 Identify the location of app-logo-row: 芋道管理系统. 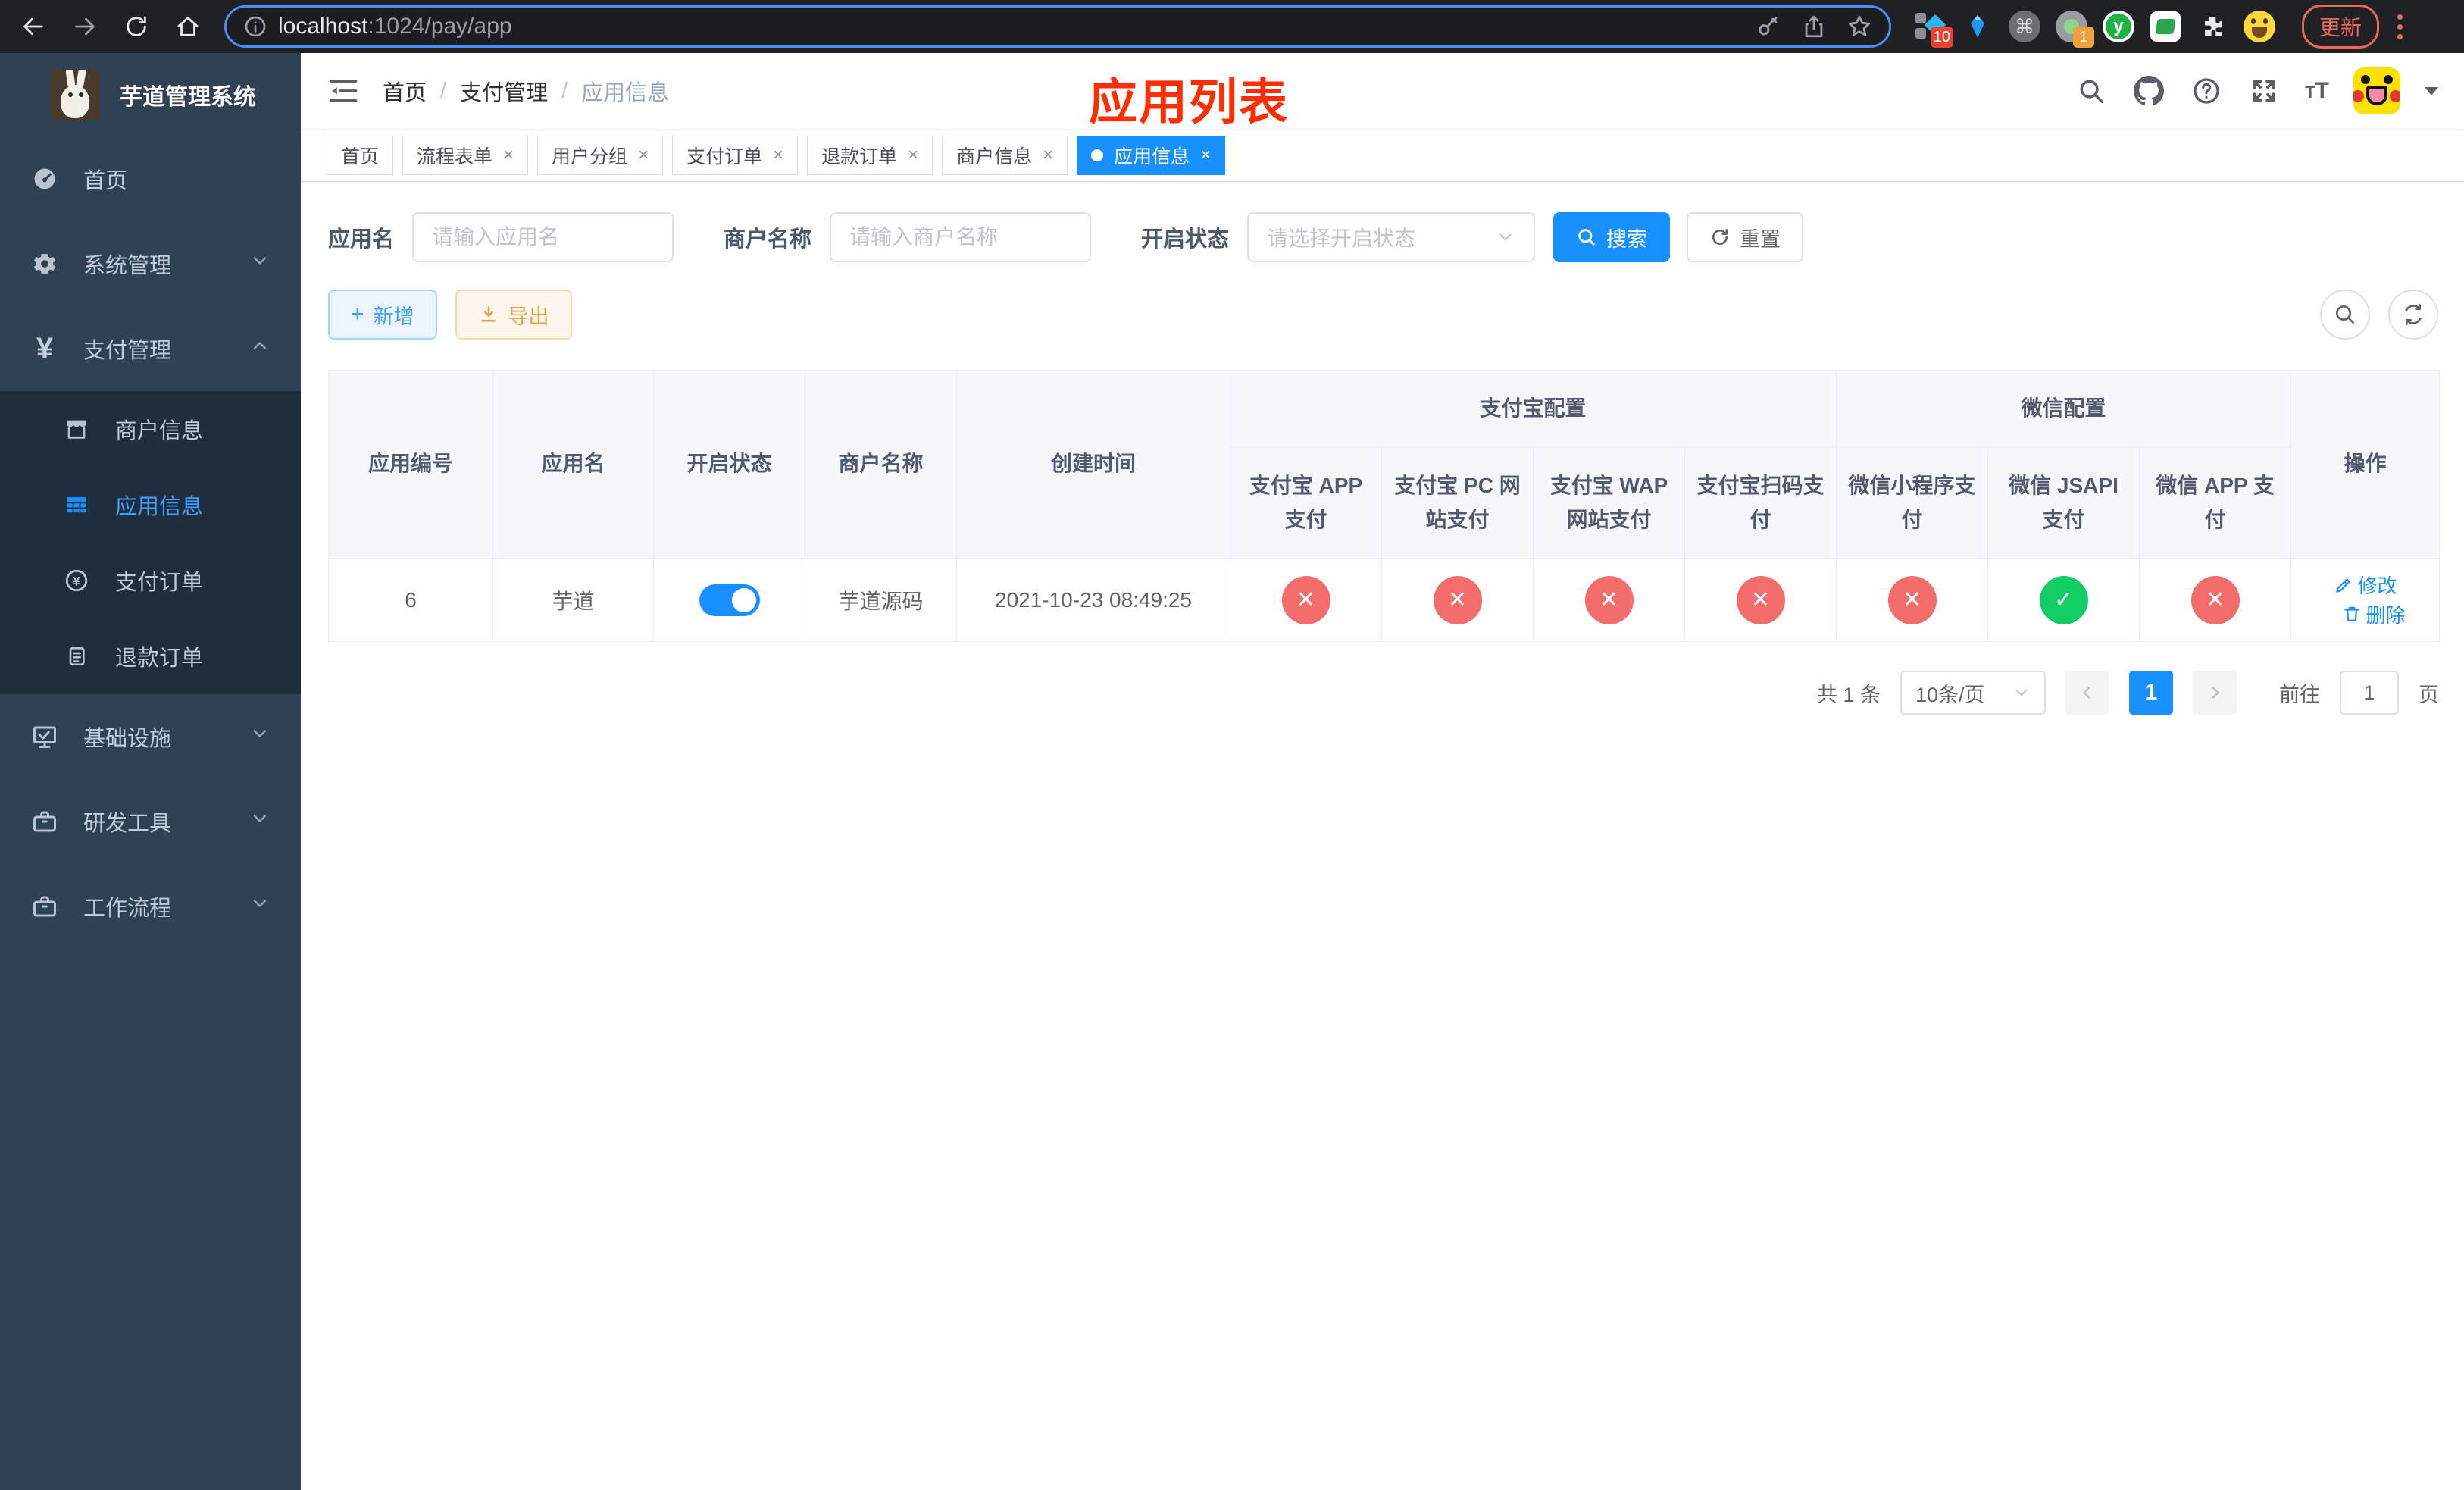
(150, 94).